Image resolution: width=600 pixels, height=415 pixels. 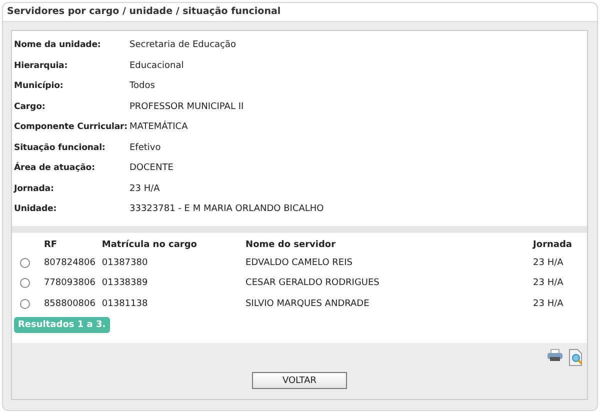 I want to click on table-cell: 778093806, so click(x=73, y=283).